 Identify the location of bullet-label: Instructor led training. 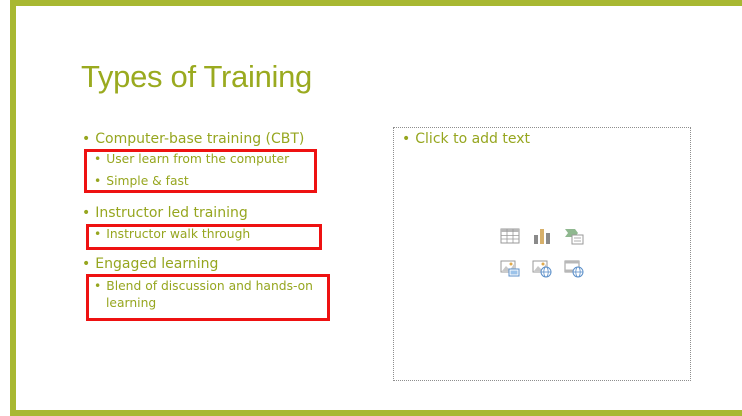
(171, 213).